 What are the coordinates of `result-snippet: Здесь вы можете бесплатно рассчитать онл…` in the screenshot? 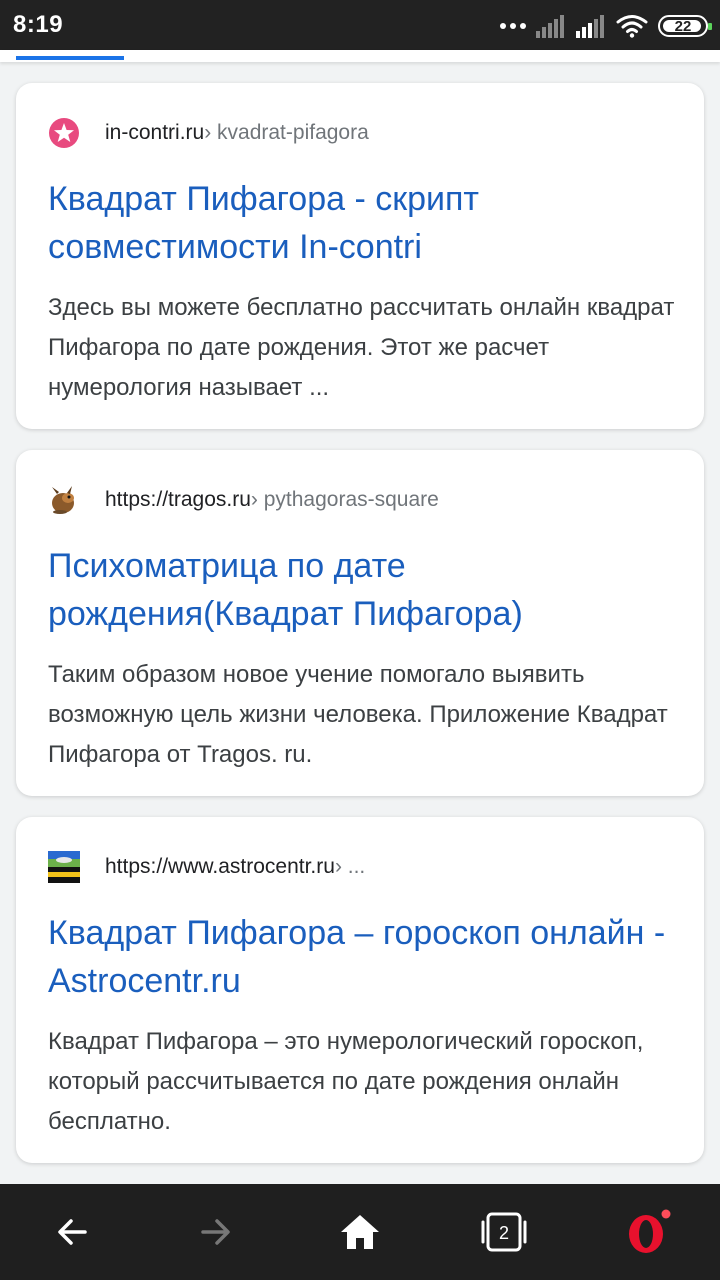 It's located at (361, 347).